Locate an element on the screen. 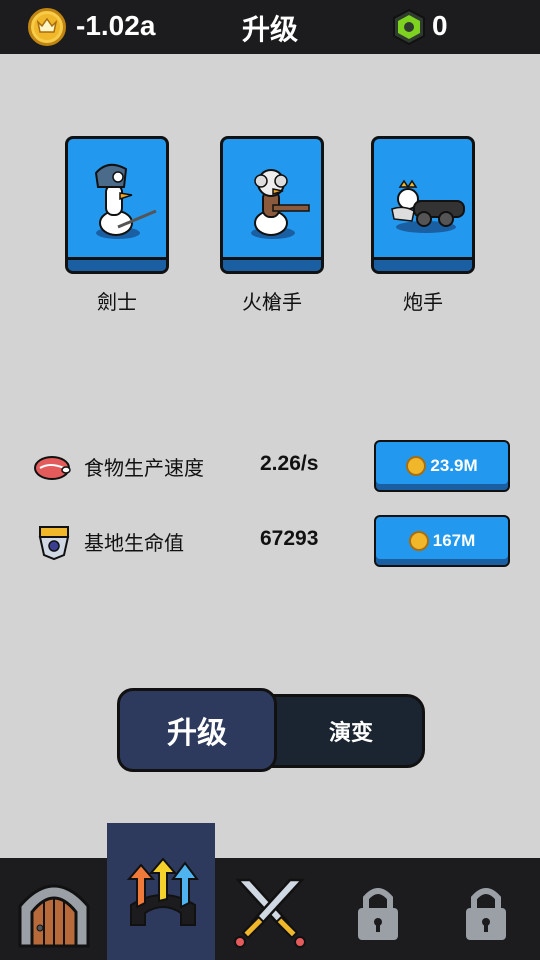 This screenshot has height=960, width=540. cost-label: 23.9M is located at coordinates (454, 465).